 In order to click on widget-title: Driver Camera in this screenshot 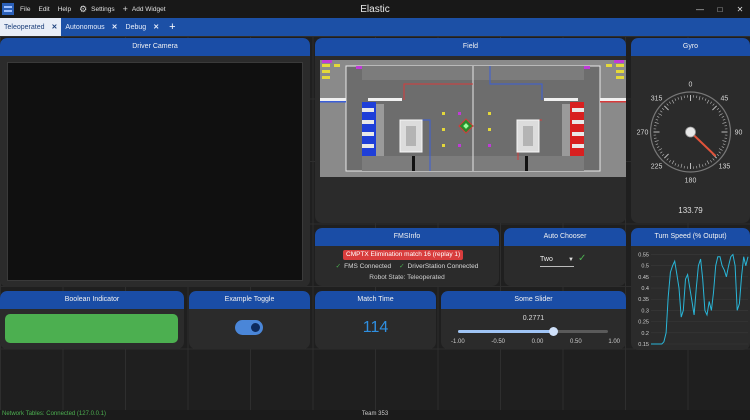, I will do `click(155, 47)`.